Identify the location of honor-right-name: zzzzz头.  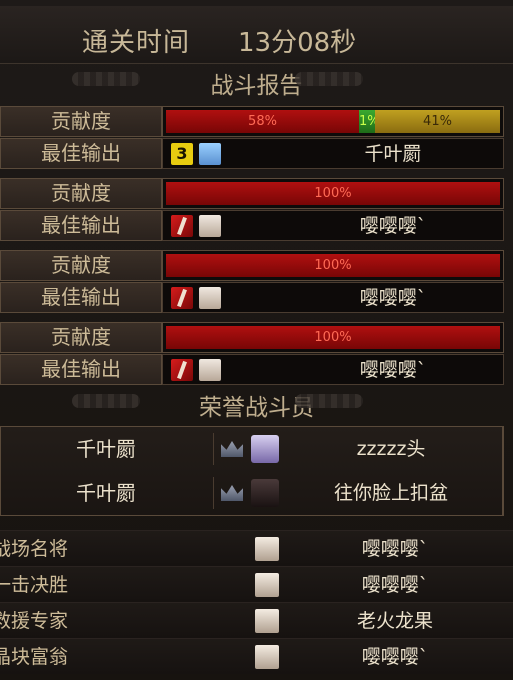
(391, 449).